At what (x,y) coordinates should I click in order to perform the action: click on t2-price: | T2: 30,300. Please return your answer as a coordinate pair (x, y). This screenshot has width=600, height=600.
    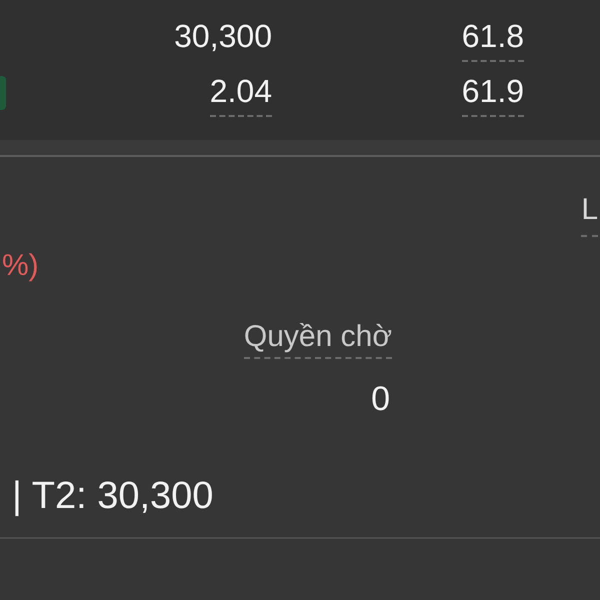
    Looking at the image, I should click on (113, 496).